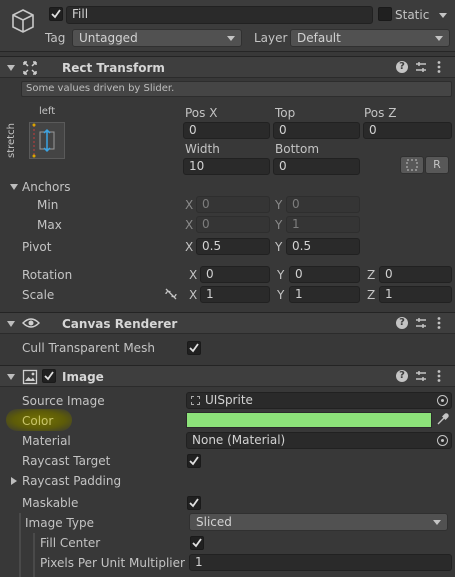 The width and height of the screenshot is (455, 577). What do you see at coordinates (37, 247) in the screenshot?
I see `pivot-label: Pivot` at bounding box center [37, 247].